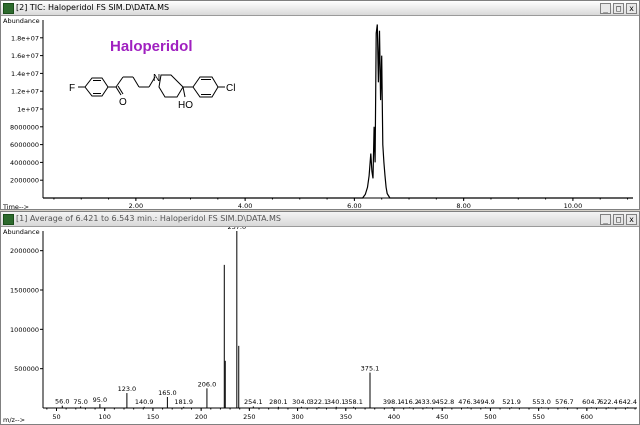  What do you see at coordinates (93, 7) in the screenshot?
I see `tic-window-title: [2] TIC: Haloperidol FS SIM.D\DATA.MS` at bounding box center [93, 7].